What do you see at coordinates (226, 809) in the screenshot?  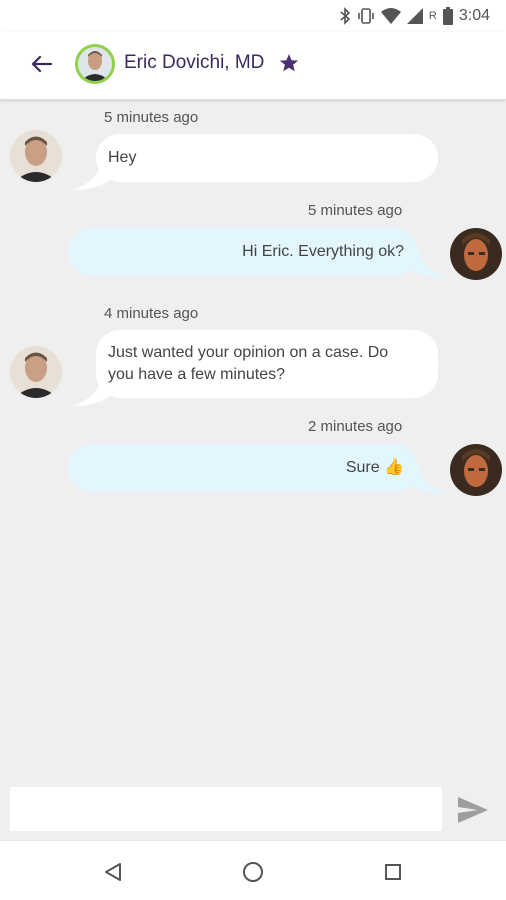 I see `message-input` at bounding box center [226, 809].